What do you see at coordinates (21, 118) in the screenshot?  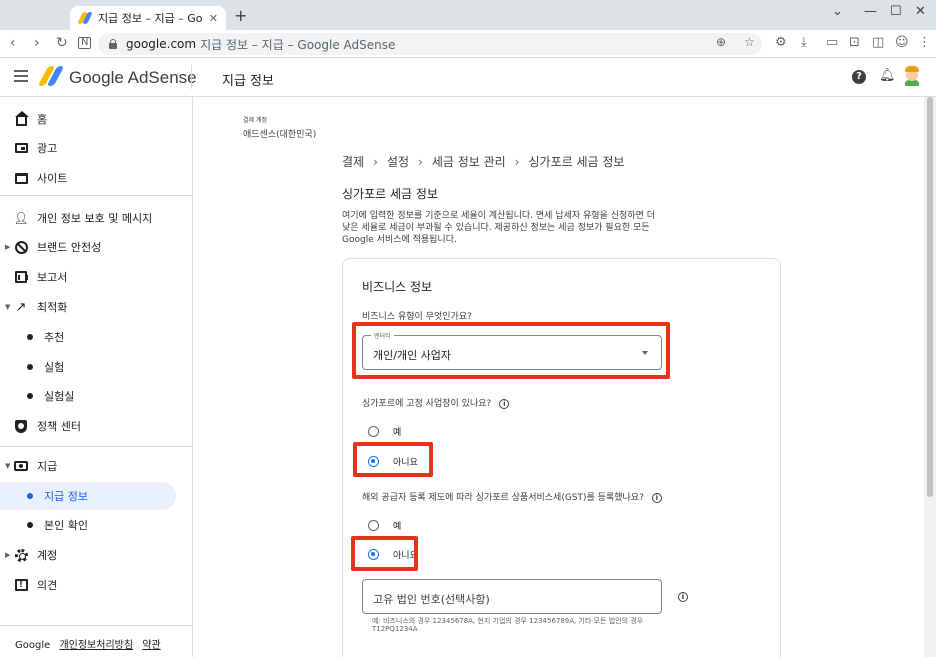 I see `home-icon` at bounding box center [21, 118].